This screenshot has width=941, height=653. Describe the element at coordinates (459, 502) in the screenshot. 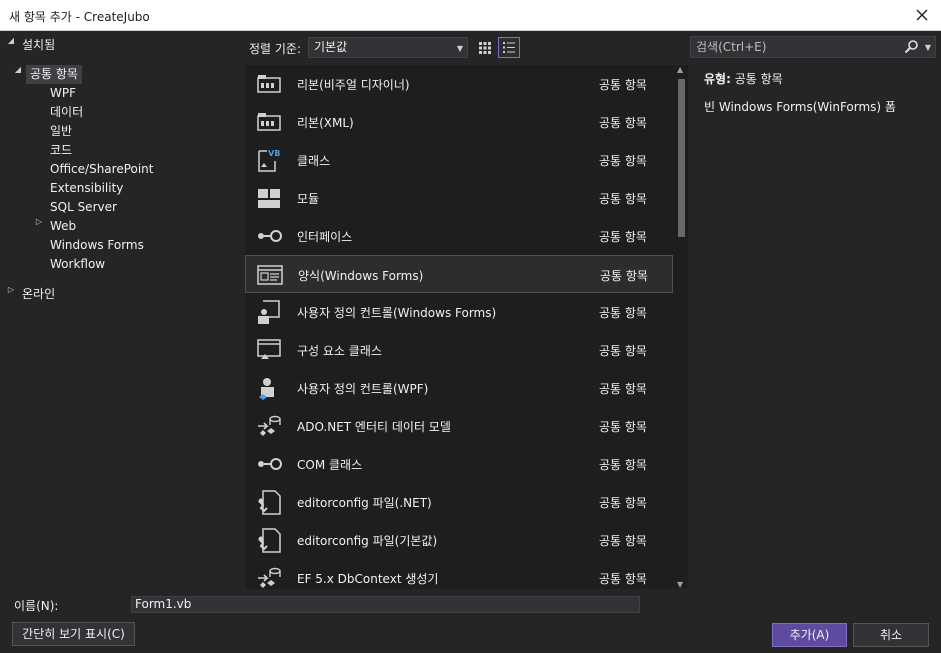

I see `template-item: editorconfig 파일(.NET) 공통 항목` at that location.